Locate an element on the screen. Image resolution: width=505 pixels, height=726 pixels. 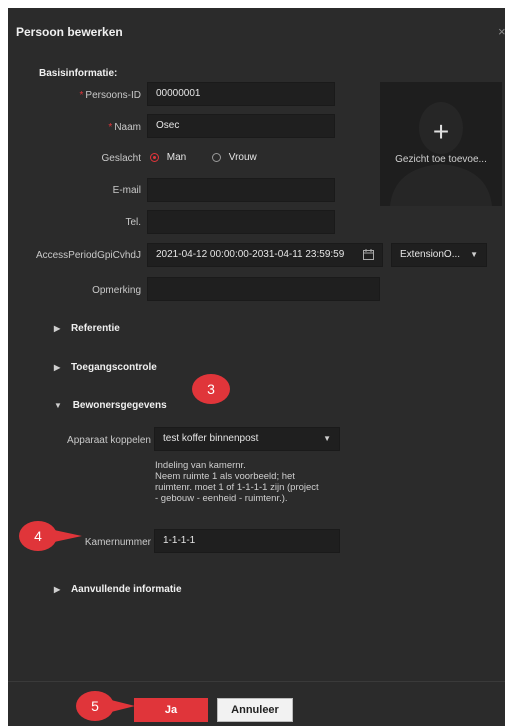
plus-icon: + is located at coordinates (441, 132).